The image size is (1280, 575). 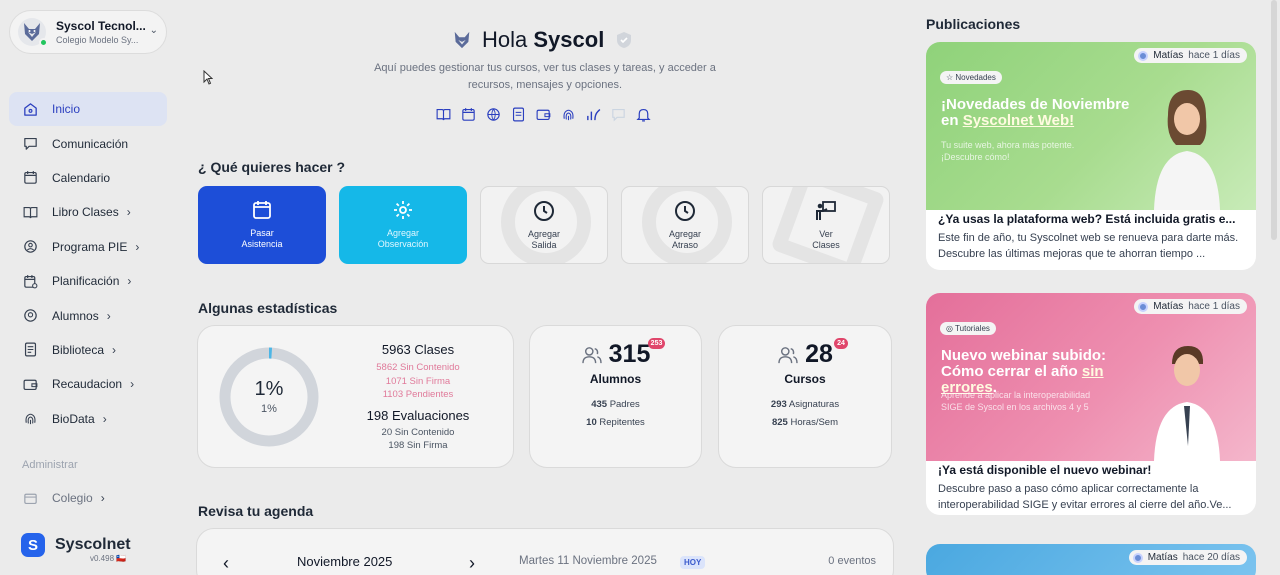 What do you see at coordinates (788, 354) in the screenshot?
I see `users-icon` at bounding box center [788, 354].